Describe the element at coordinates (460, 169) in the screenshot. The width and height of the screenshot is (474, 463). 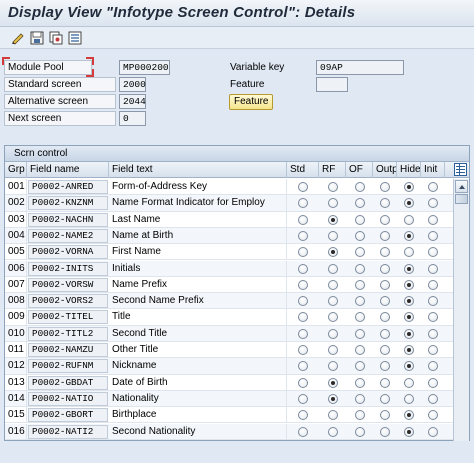
I see `table-settings-icon` at that location.